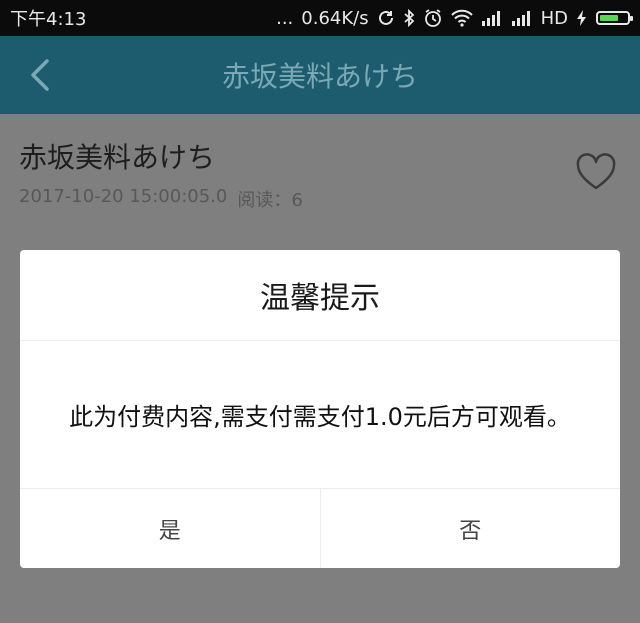 This screenshot has height=623, width=640. I want to click on network-speed: 0.64K/s, so click(335, 18).